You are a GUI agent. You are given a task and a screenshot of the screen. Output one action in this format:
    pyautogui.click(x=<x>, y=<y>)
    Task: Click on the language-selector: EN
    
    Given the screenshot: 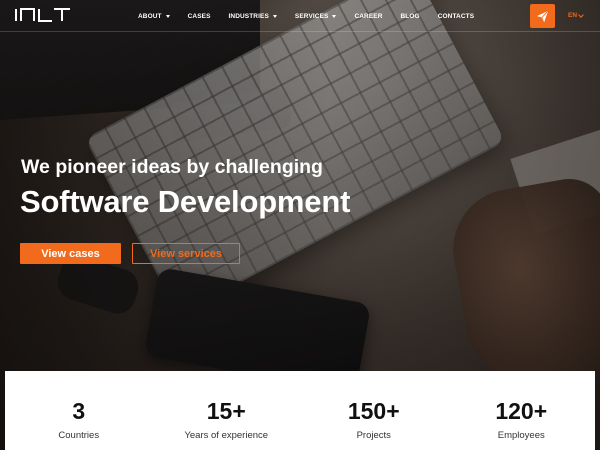 What is the action you would take?
    pyautogui.click(x=576, y=15)
    